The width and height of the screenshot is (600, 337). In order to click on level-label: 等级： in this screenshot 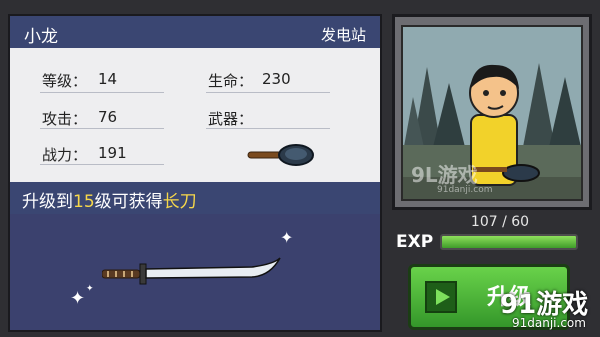, I will do `click(65, 81)`.